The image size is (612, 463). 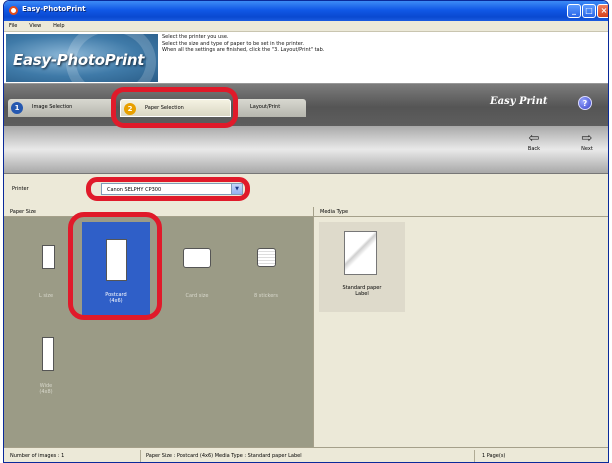 What do you see at coordinates (197, 296) in the screenshot?
I see `paper-item-label: Card size` at bounding box center [197, 296].